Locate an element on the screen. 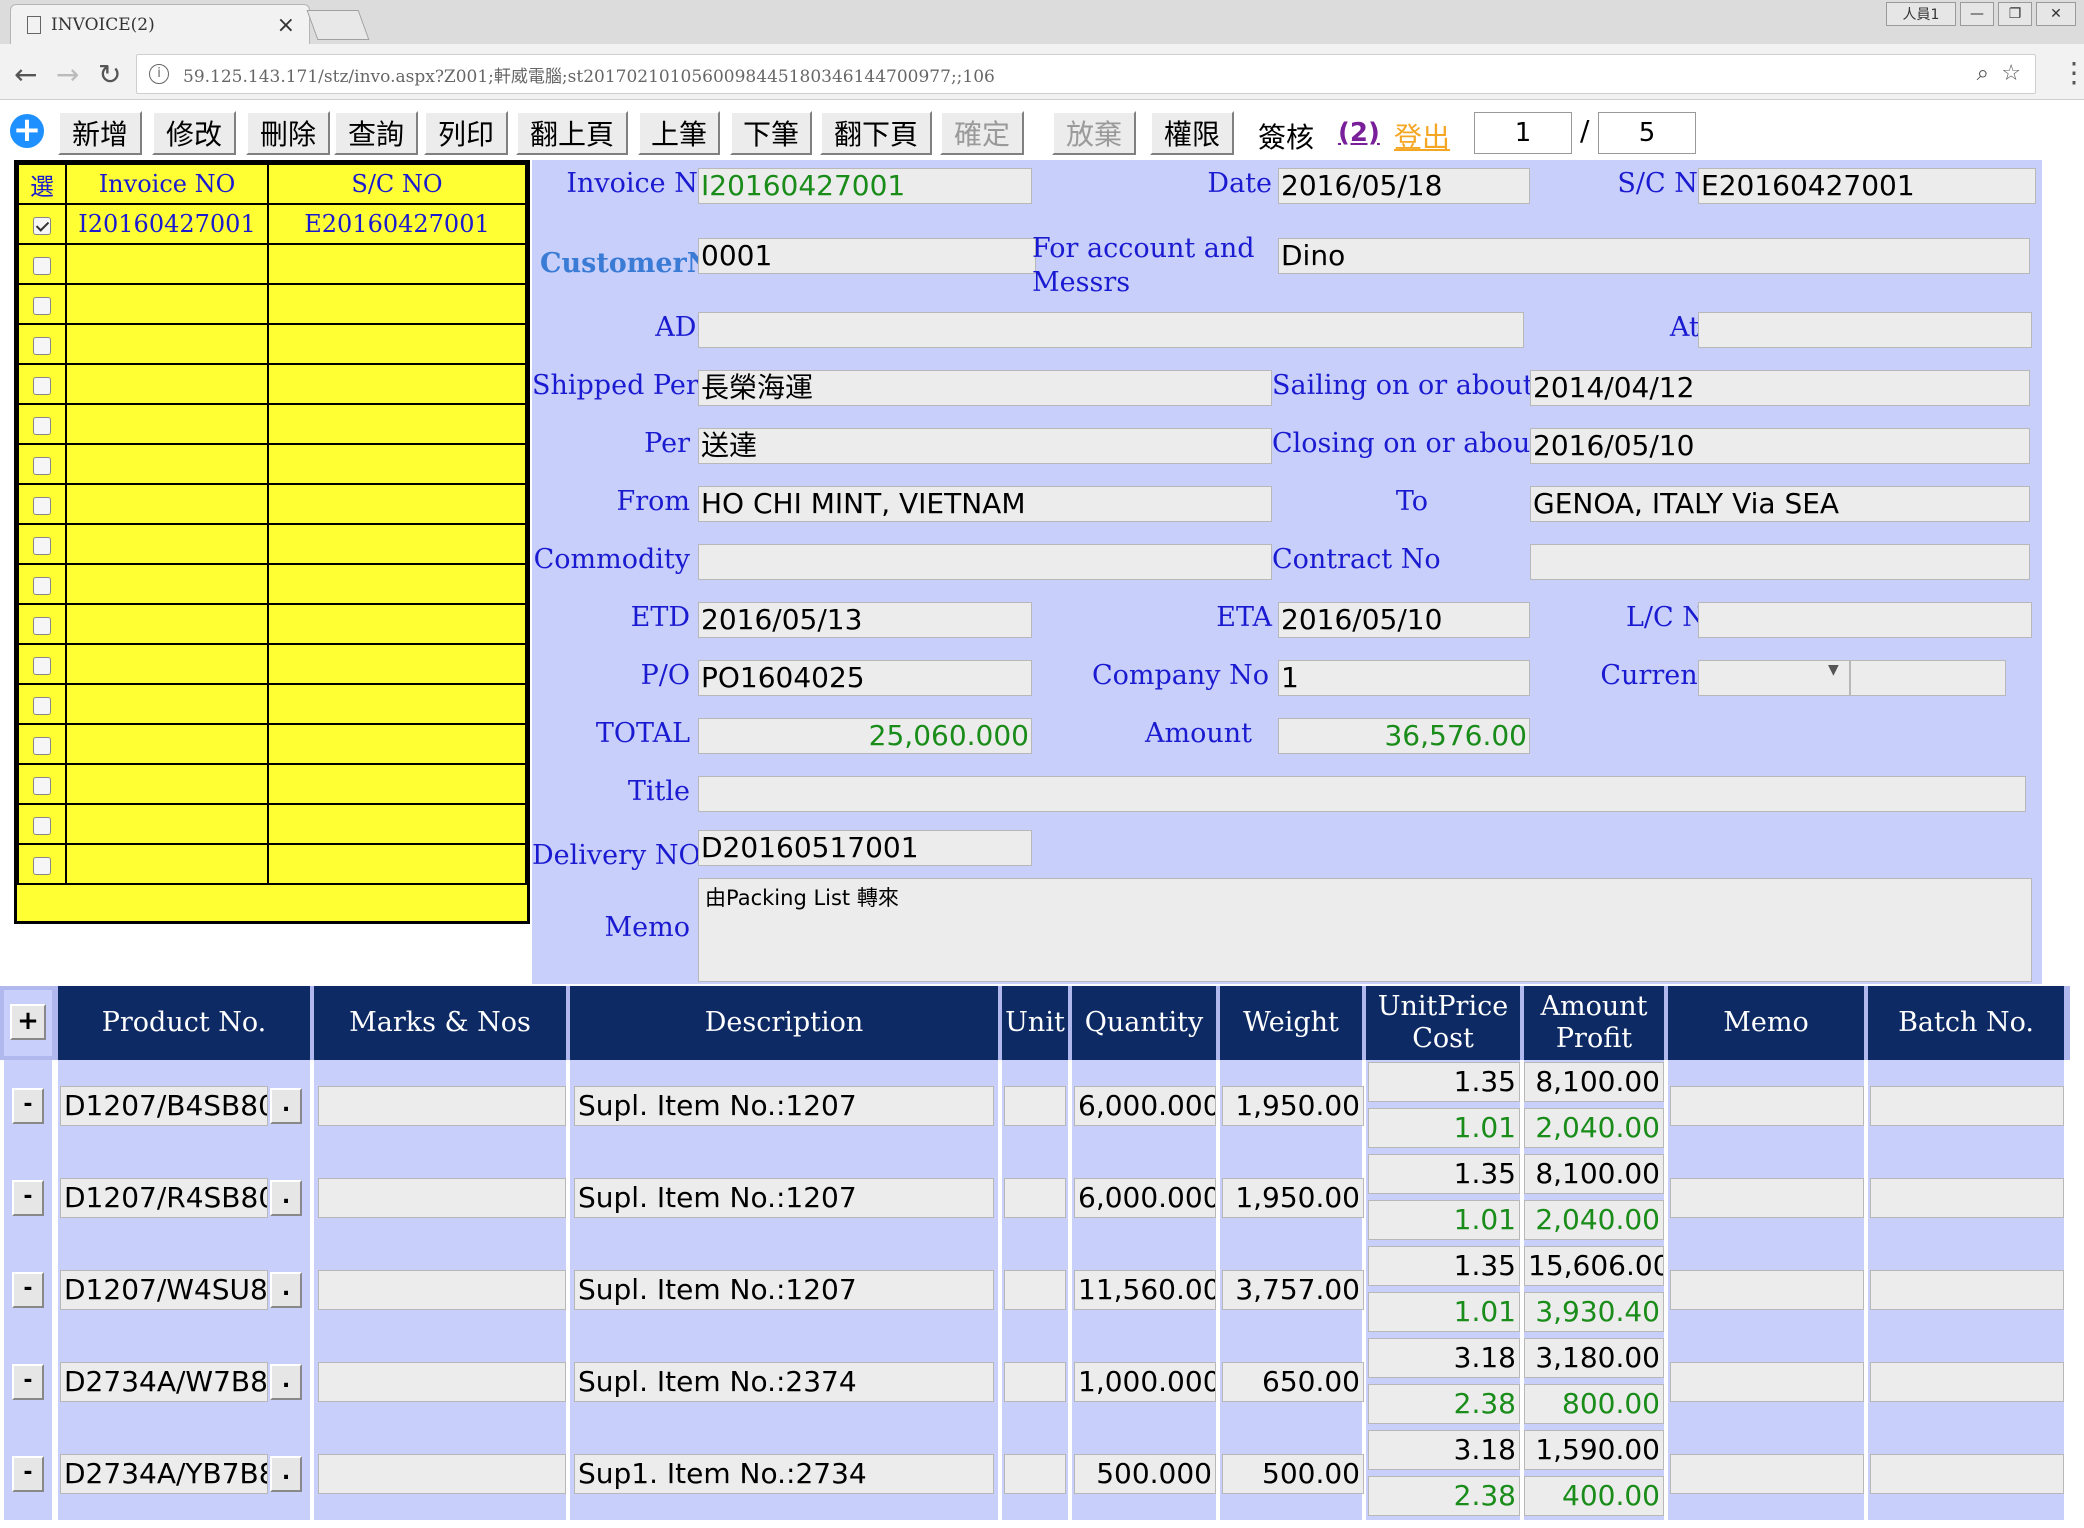  product-no-field: D1207/W4SU80 is located at coordinates (164, 1290).